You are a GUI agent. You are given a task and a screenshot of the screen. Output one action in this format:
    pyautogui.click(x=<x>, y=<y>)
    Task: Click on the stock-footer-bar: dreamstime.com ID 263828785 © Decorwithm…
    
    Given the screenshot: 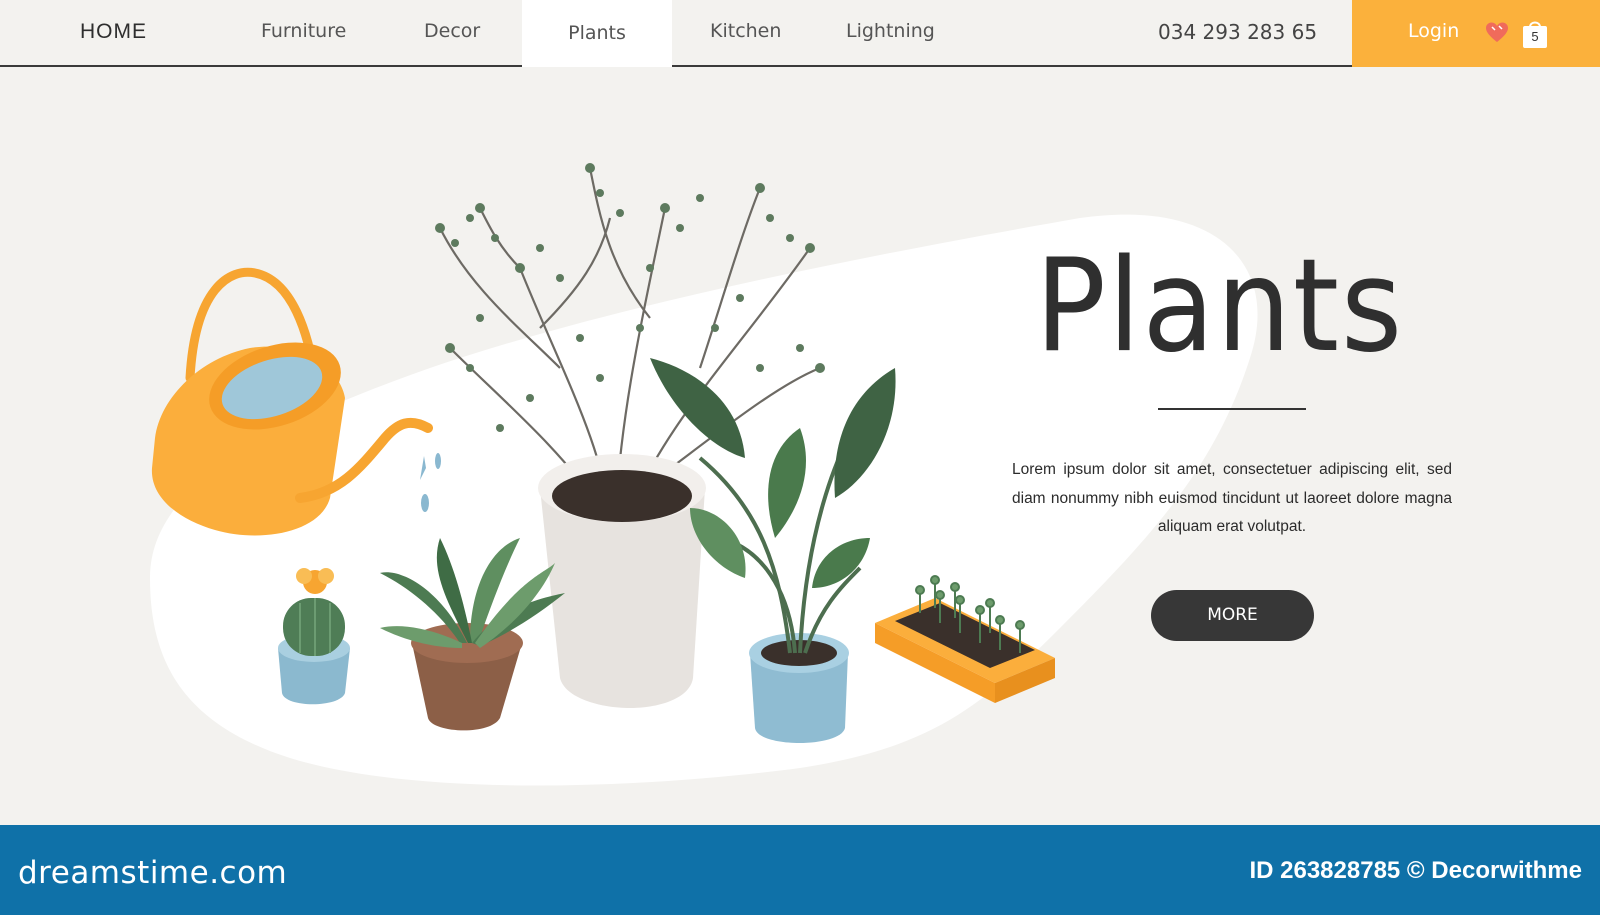 What is the action you would take?
    pyautogui.click(x=800, y=870)
    